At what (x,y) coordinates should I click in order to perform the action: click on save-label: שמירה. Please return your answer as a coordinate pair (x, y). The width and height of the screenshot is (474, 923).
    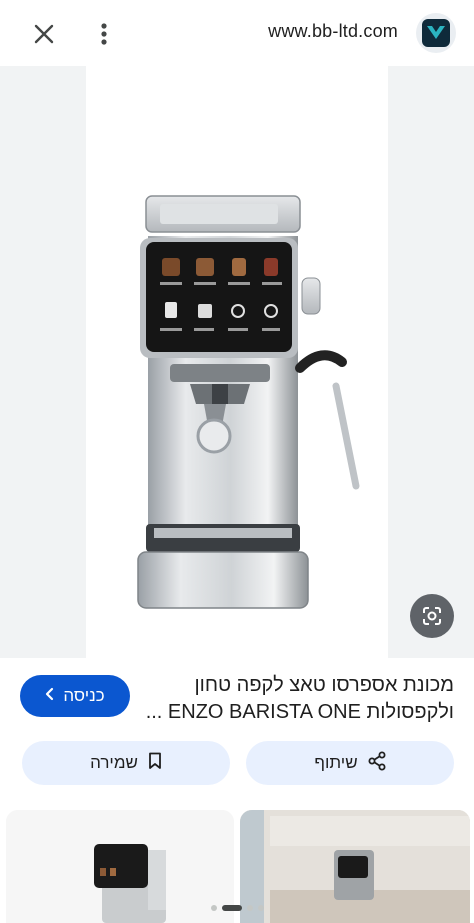
    Looking at the image, I should click on (114, 762).